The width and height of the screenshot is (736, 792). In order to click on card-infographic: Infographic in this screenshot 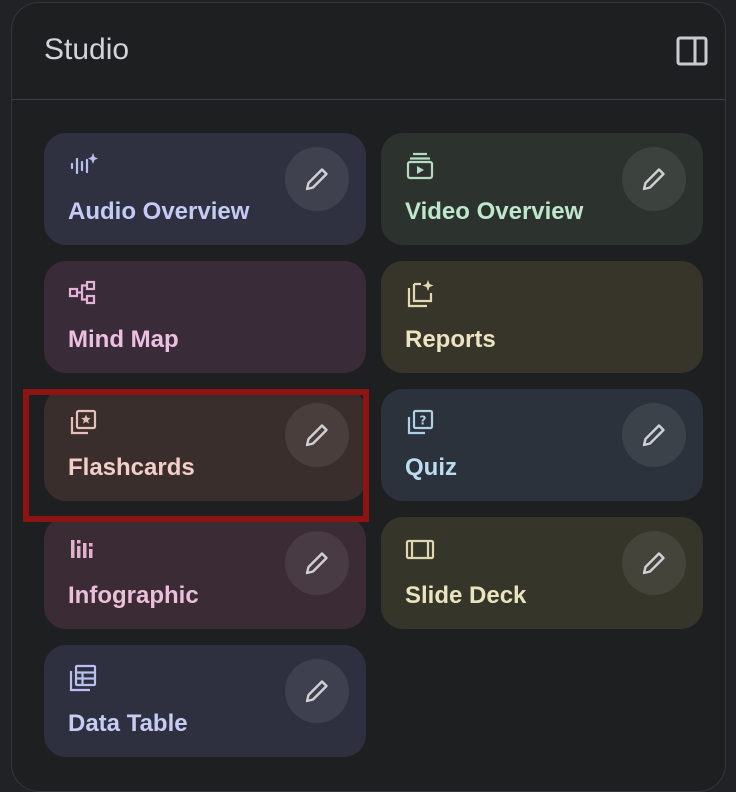, I will do `click(205, 573)`.